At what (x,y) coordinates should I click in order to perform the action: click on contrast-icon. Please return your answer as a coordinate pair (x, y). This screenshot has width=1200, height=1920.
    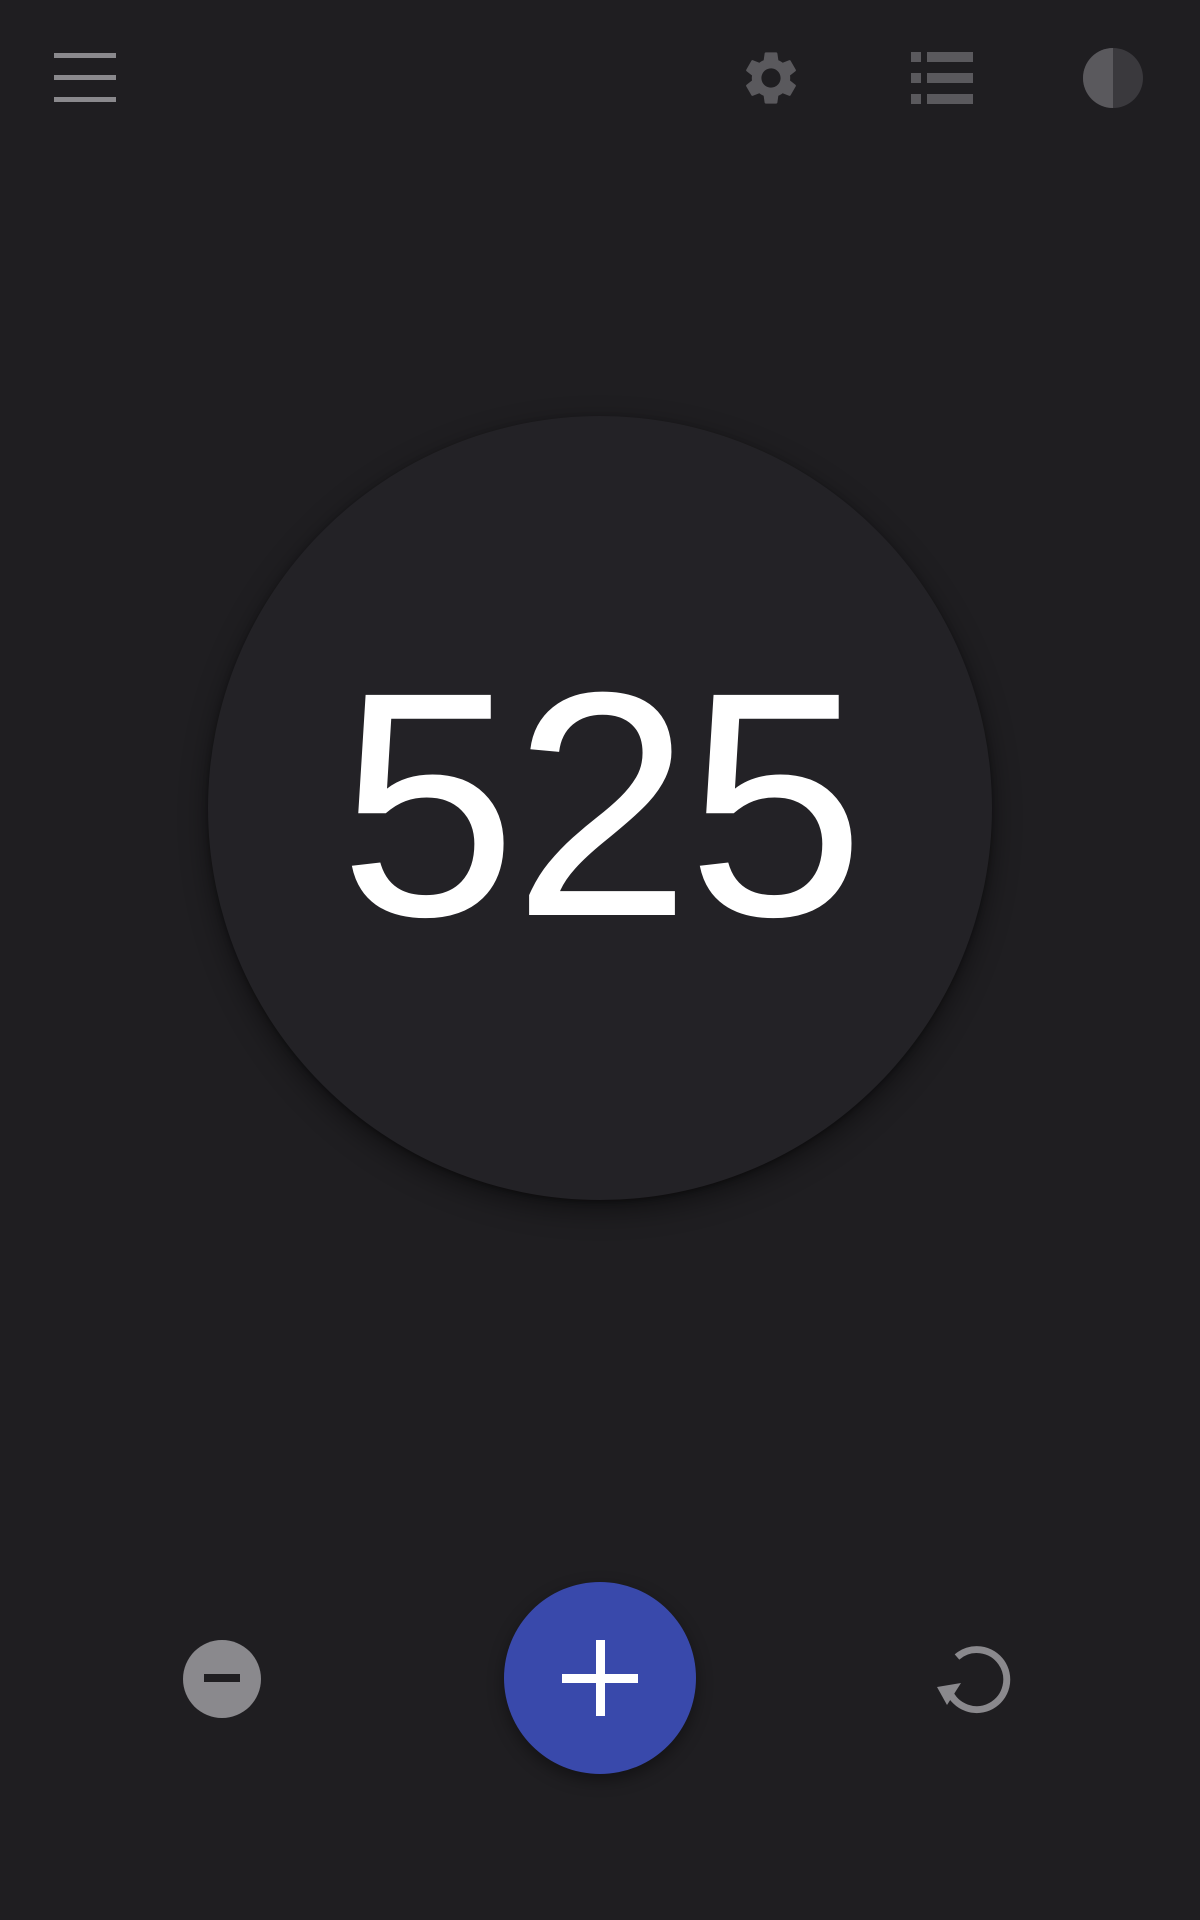
    Looking at the image, I should click on (1113, 78).